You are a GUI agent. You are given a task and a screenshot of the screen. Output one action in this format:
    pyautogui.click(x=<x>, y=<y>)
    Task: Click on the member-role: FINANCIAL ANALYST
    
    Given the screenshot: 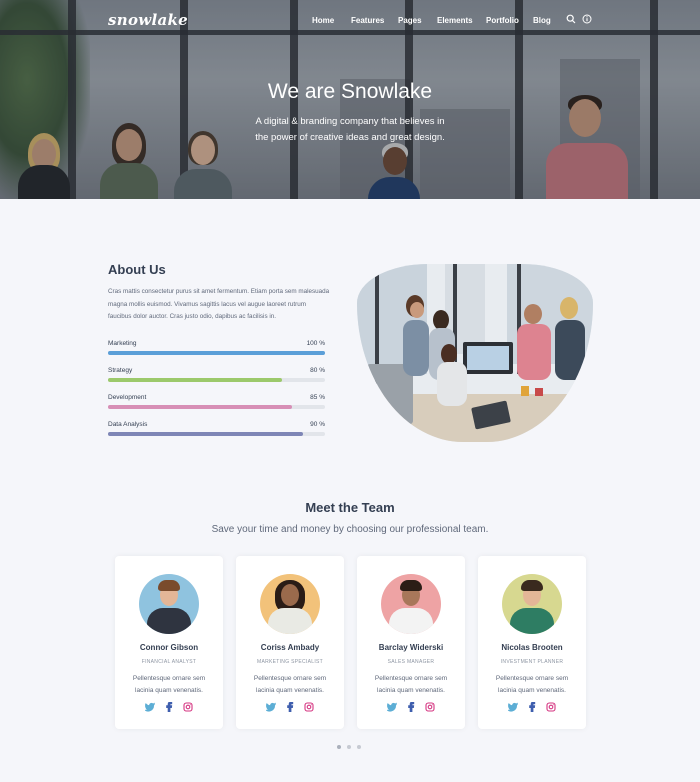 What is the action you would take?
    pyautogui.click(x=169, y=662)
    